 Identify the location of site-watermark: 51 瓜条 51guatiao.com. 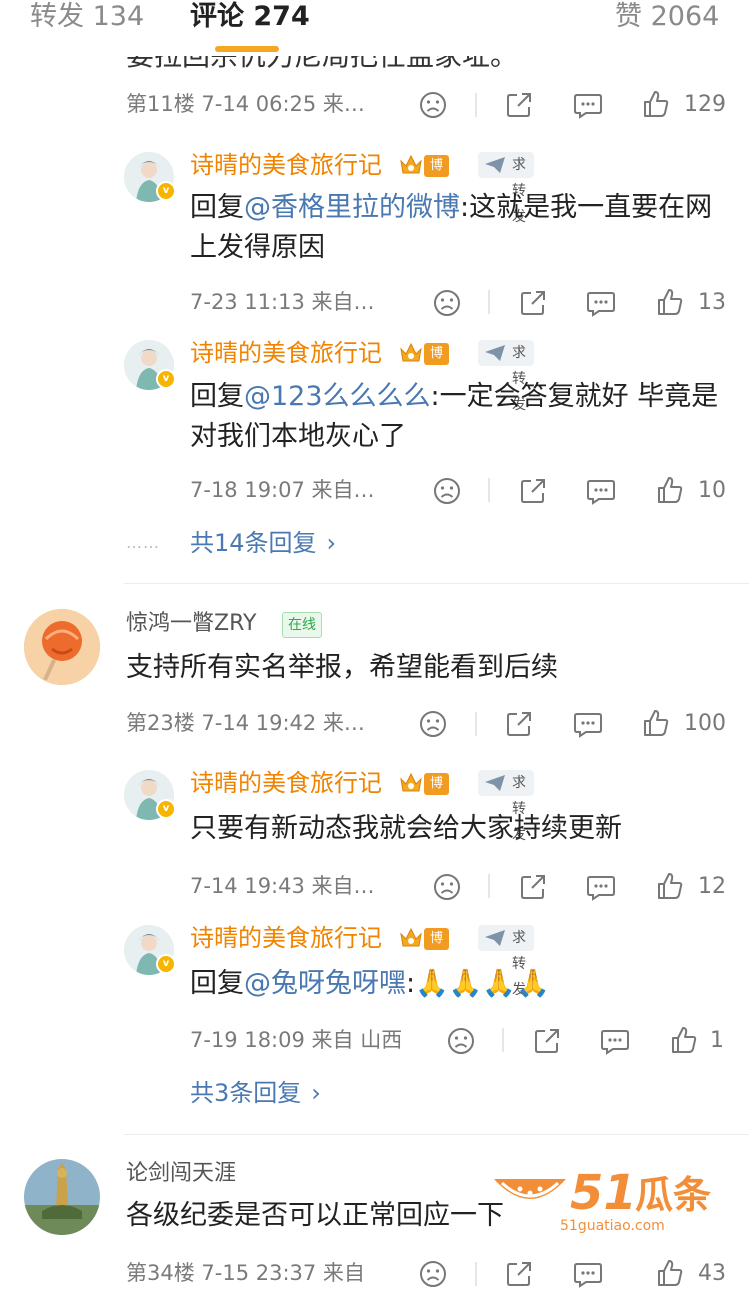
(610, 1205).